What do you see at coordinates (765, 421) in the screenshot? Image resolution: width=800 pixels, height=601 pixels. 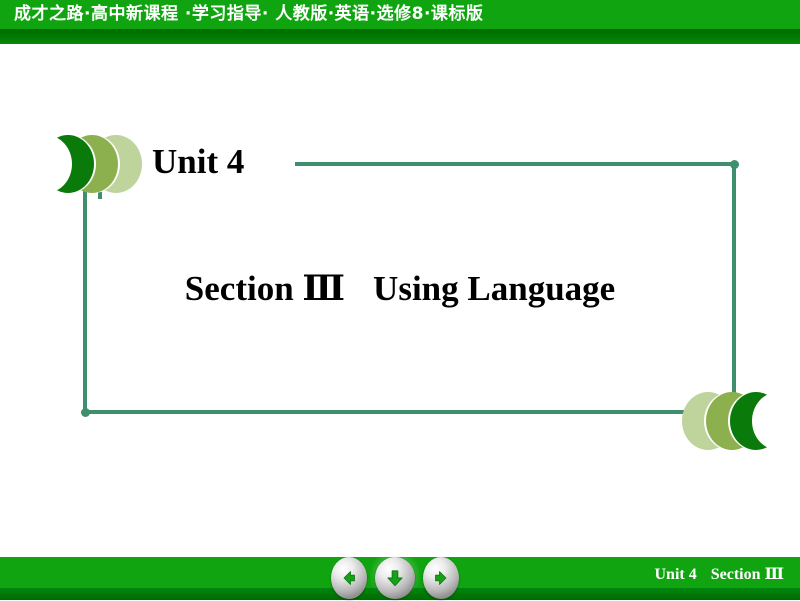 I see `chevron-right-dark-icon` at bounding box center [765, 421].